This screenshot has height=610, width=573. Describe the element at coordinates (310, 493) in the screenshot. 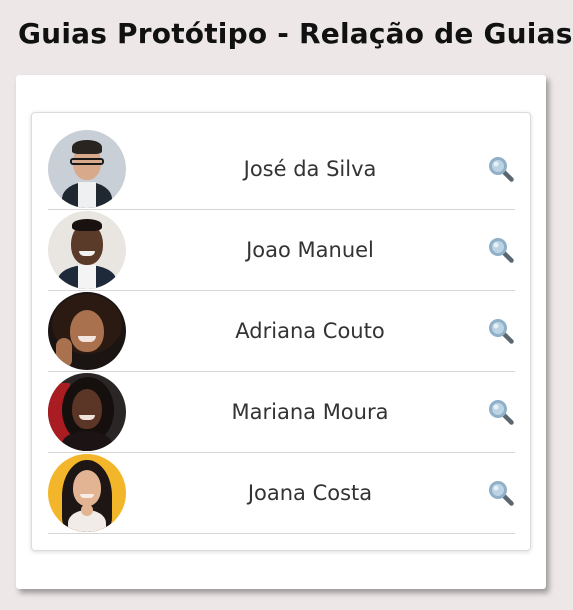

I see `guide-name: Joana Costa` at that location.